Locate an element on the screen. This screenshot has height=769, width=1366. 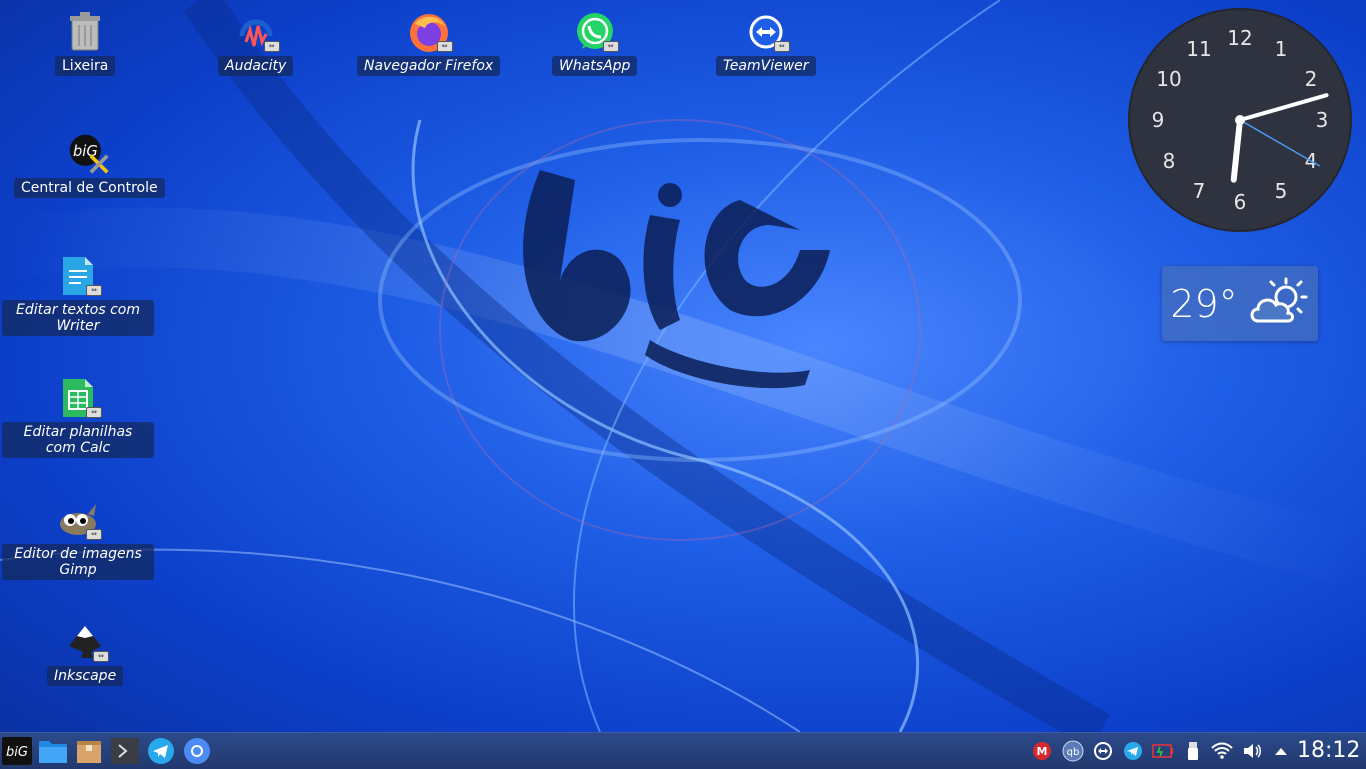
desktop-icon-label: Navegador Firefox is located at coordinates (429, 66).